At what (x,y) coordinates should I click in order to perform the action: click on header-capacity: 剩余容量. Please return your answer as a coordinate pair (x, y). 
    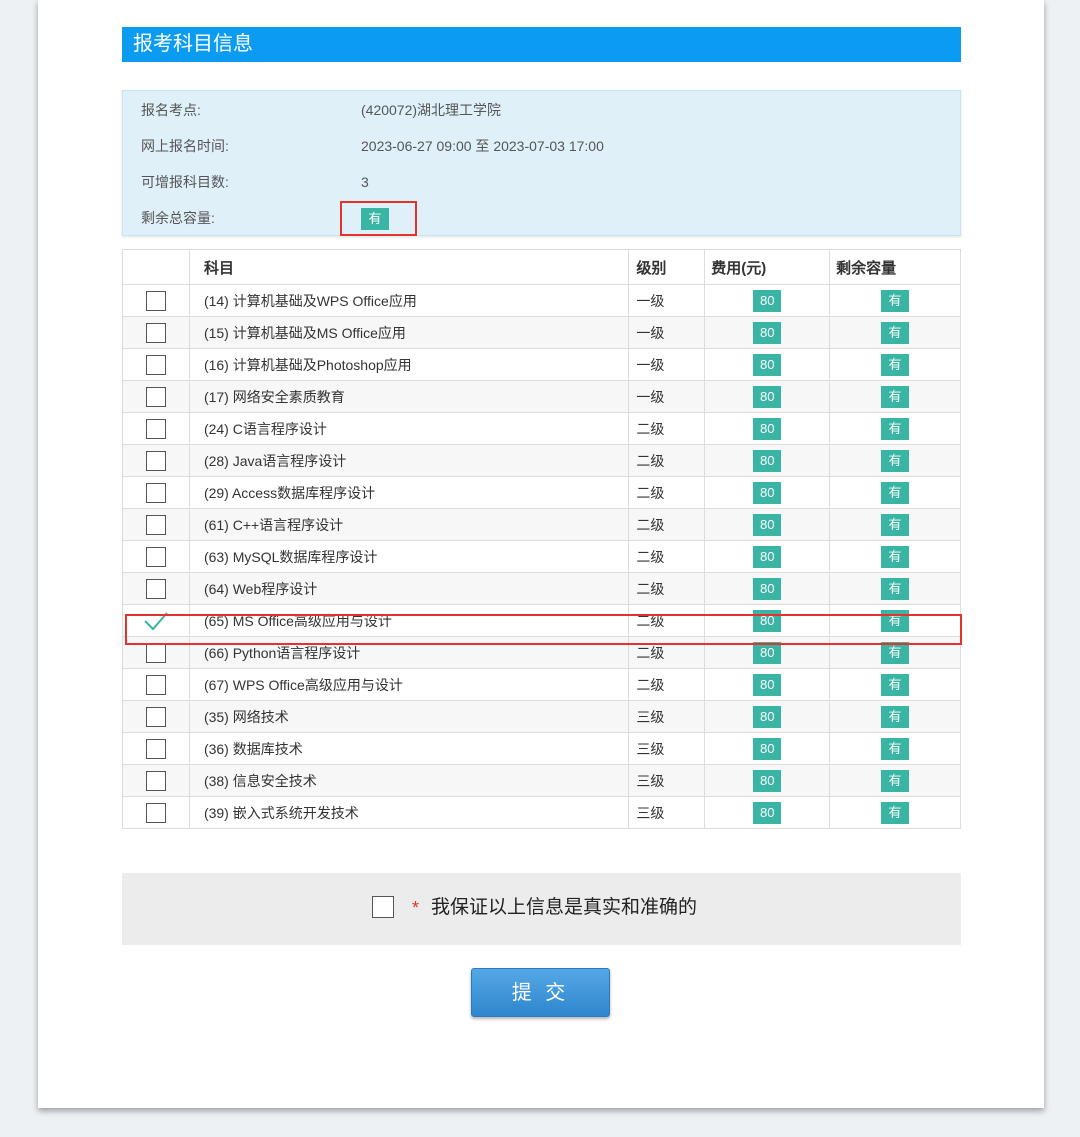
    Looking at the image, I should click on (895, 267).